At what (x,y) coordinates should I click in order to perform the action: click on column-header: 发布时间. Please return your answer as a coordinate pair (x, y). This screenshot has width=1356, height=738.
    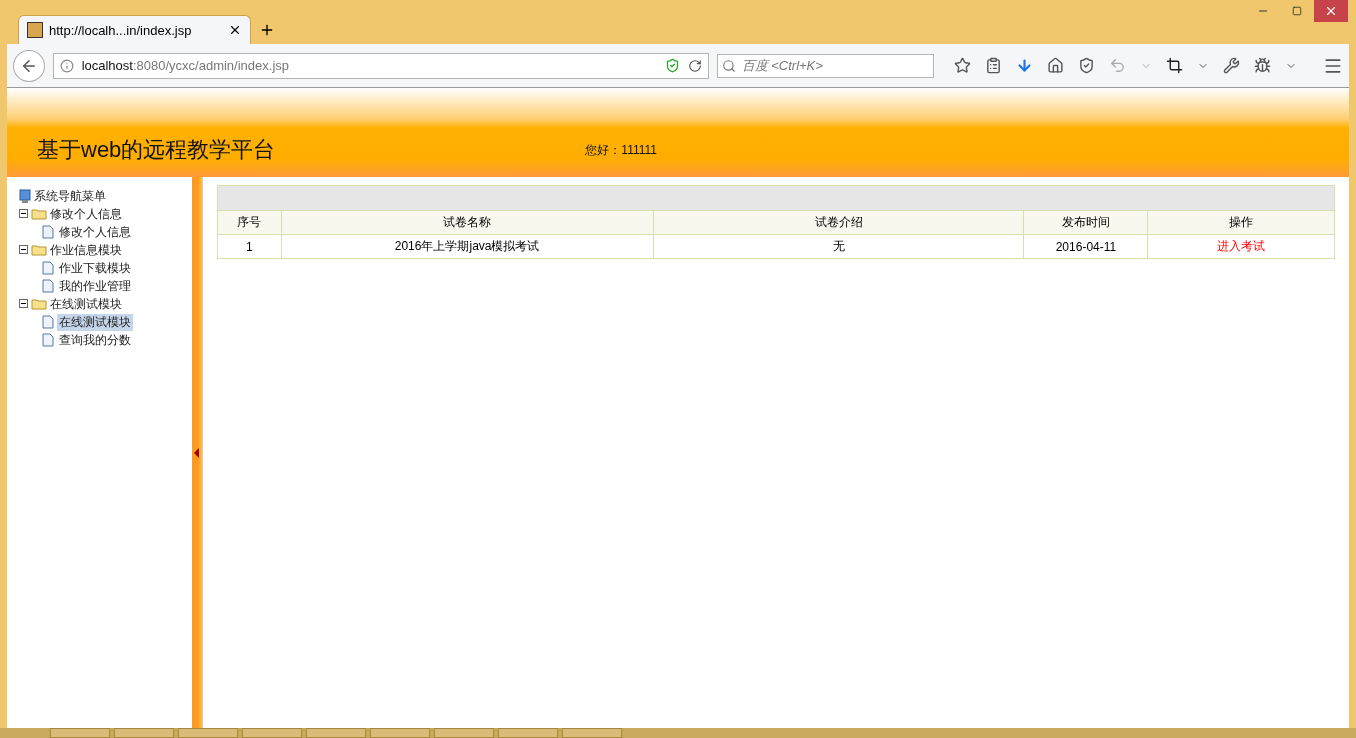
    Looking at the image, I should click on (1085, 222).